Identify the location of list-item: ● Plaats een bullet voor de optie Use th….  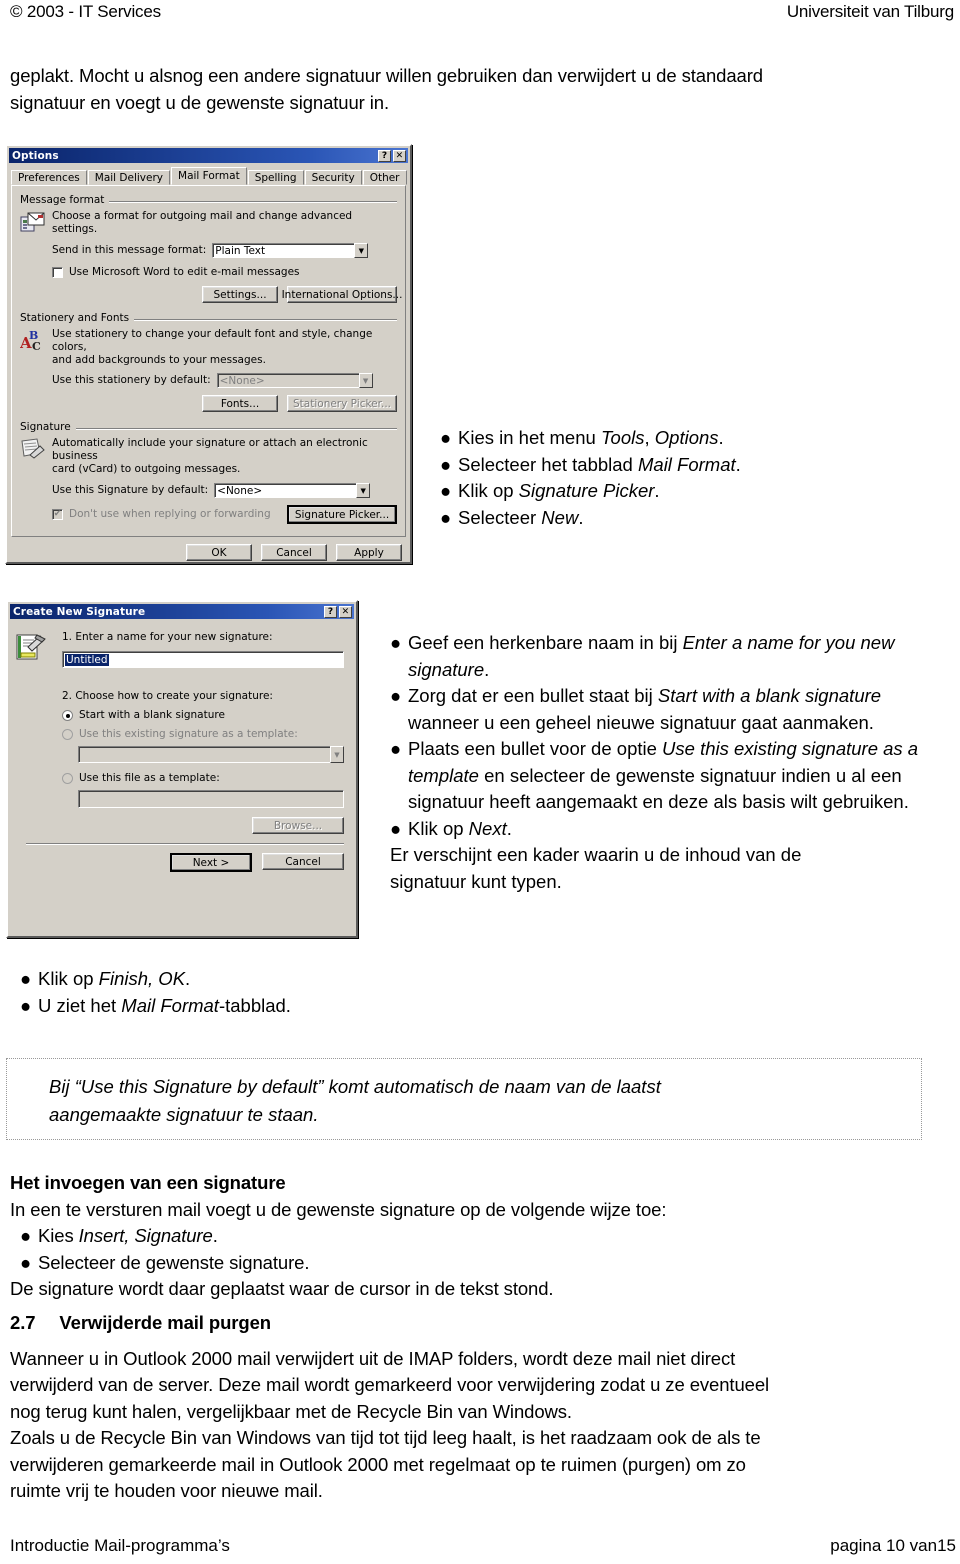
(660, 776).